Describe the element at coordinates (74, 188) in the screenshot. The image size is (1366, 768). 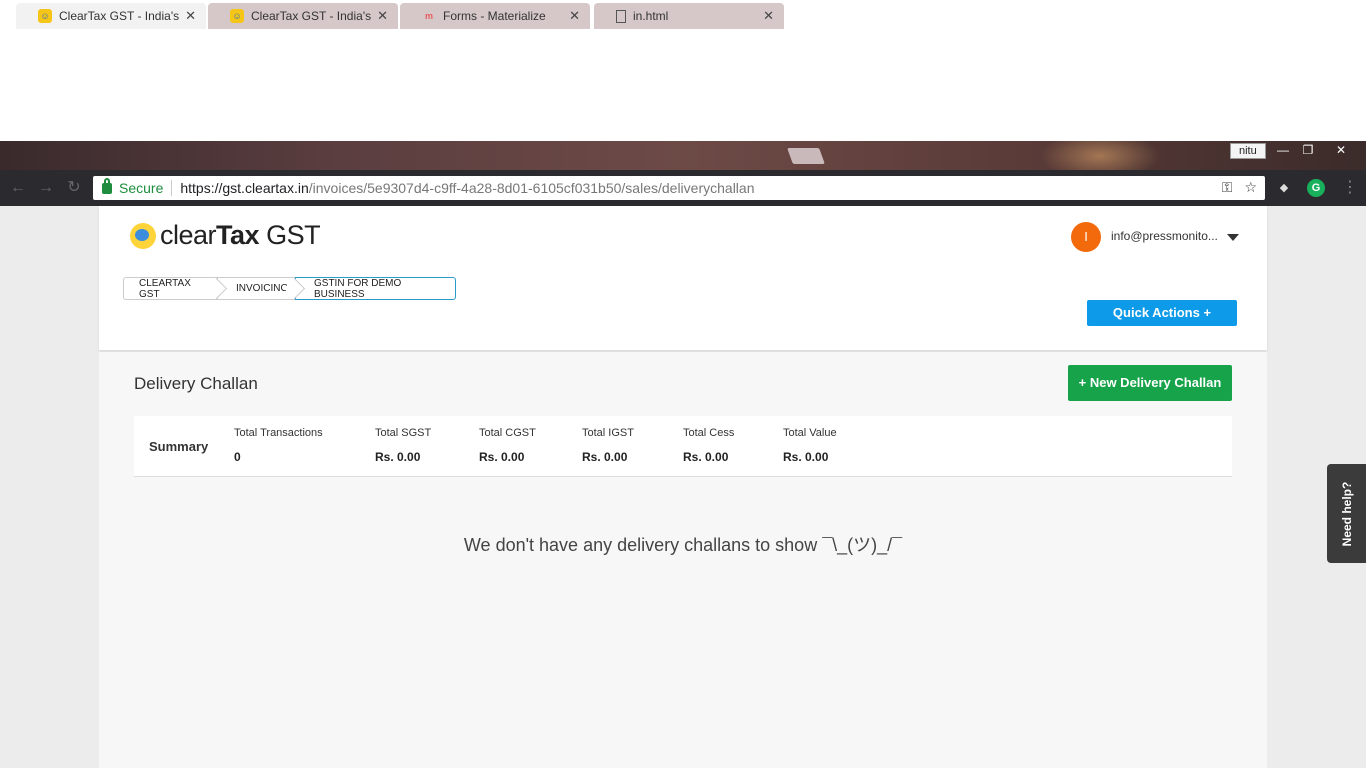
I see `reload-icon: ↻` at that location.